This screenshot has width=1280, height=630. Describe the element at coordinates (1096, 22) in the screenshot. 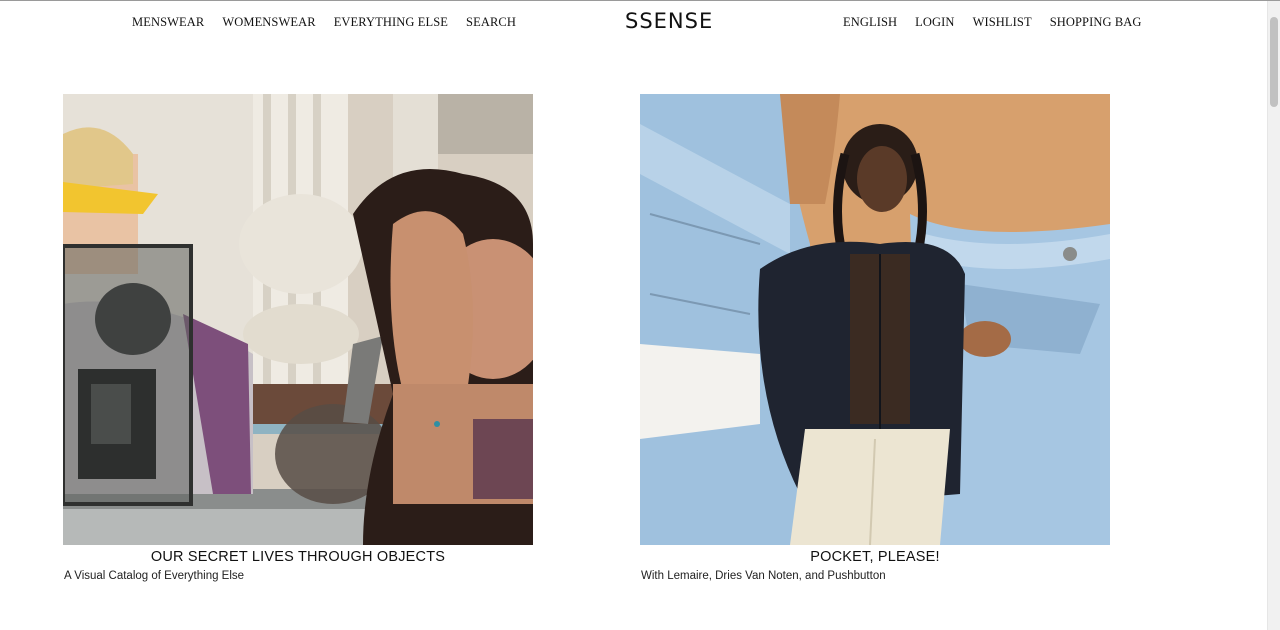

I see `shopping-bag-link: SHOPPING BAG` at that location.